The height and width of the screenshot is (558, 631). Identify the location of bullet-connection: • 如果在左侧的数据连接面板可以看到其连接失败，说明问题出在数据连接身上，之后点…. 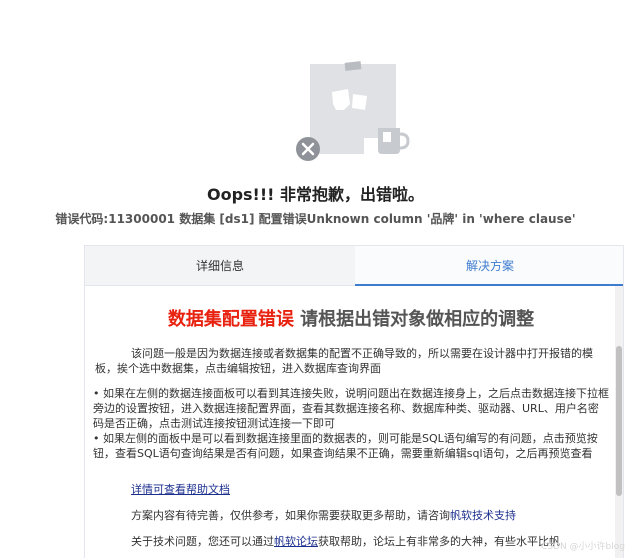
(351, 408).